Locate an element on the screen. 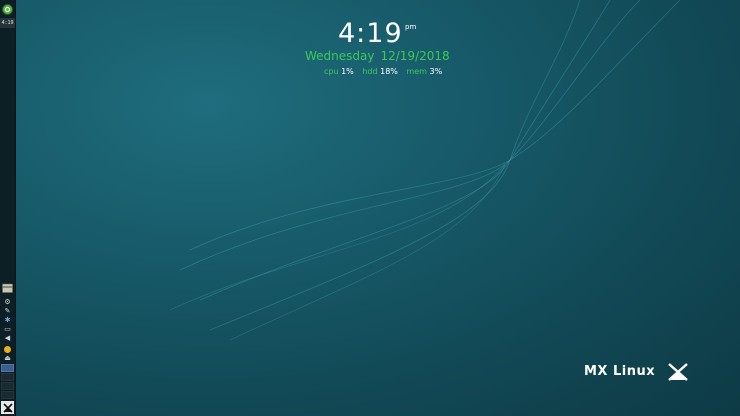 This screenshot has height=416, width=740. display-icon: ▭ is located at coordinates (7, 329).